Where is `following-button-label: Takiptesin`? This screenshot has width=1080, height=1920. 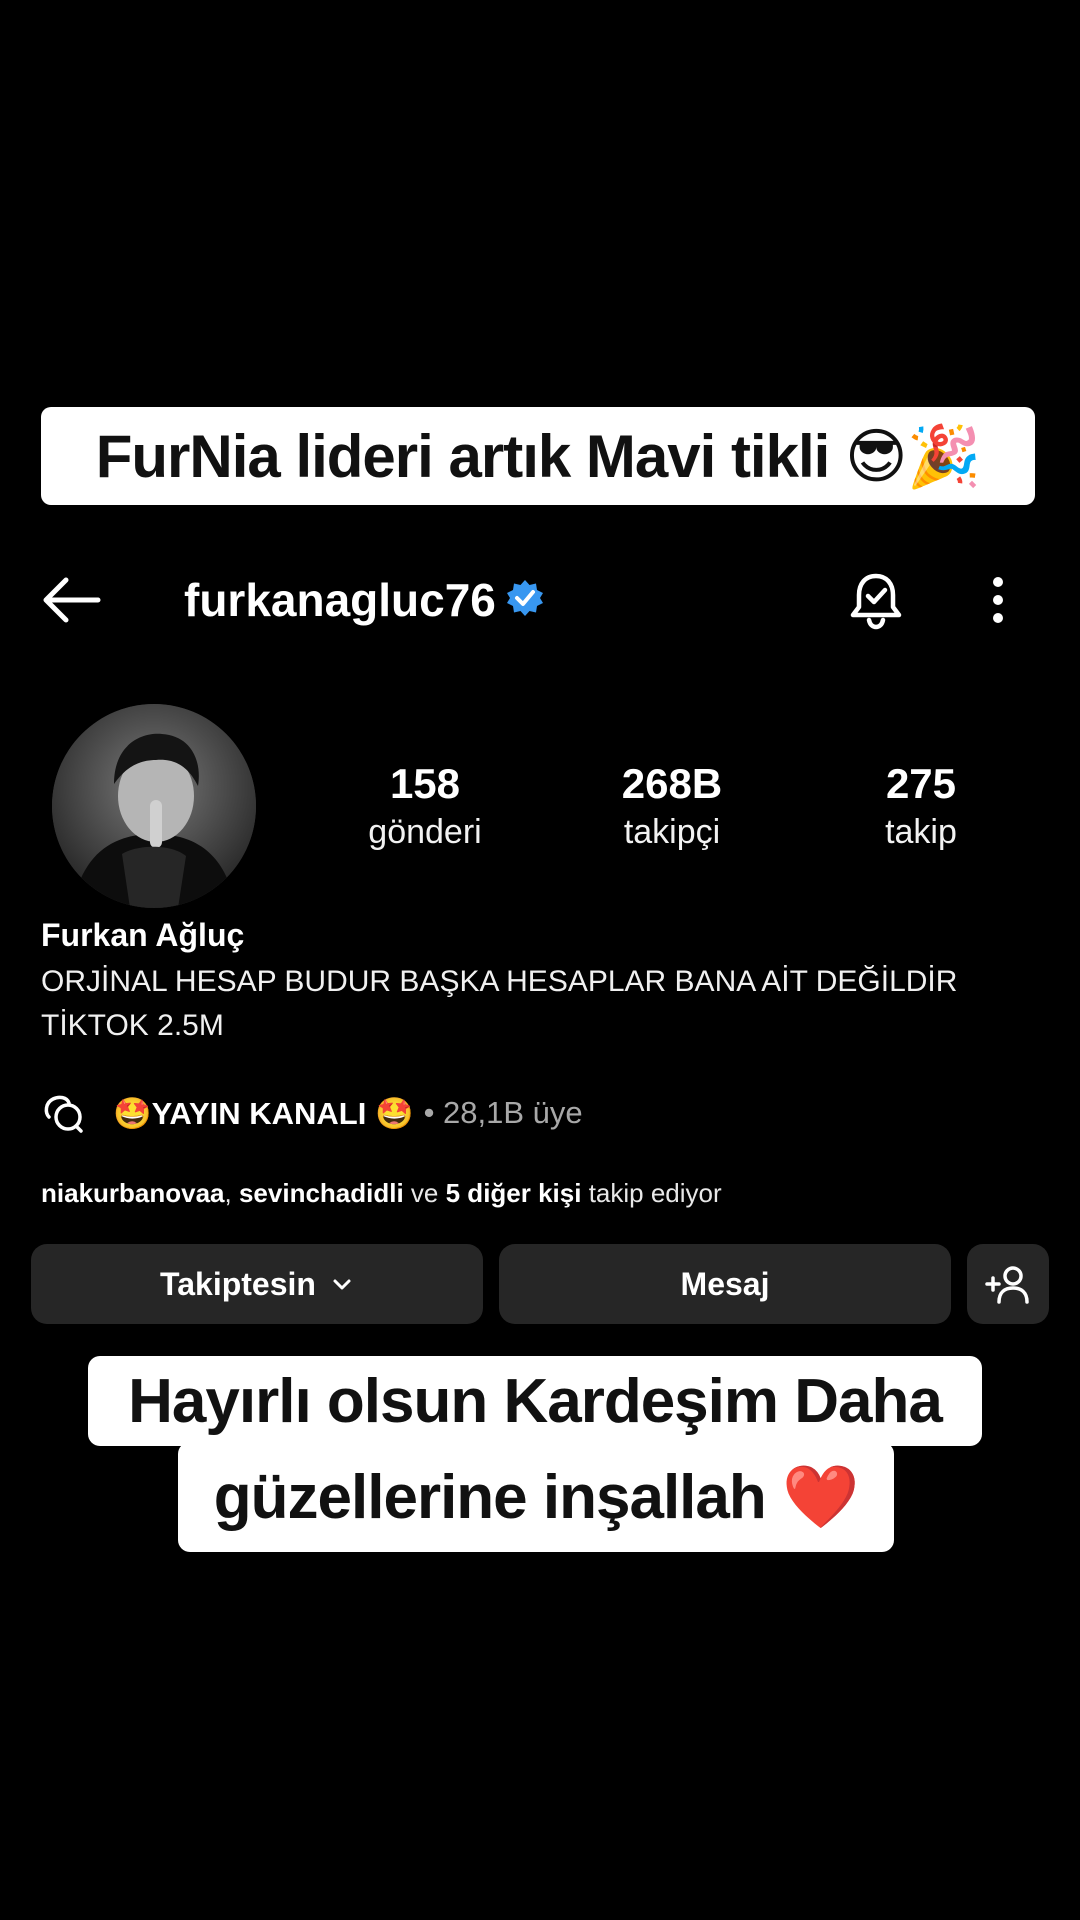
following-button-label: Takiptesin is located at coordinates (238, 1283).